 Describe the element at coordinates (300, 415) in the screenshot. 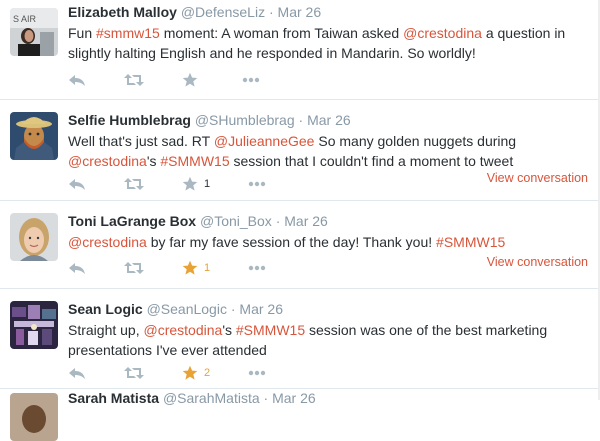

I see `tweet: Sarah Matista @SarahMatista · Mar 26` at that location.